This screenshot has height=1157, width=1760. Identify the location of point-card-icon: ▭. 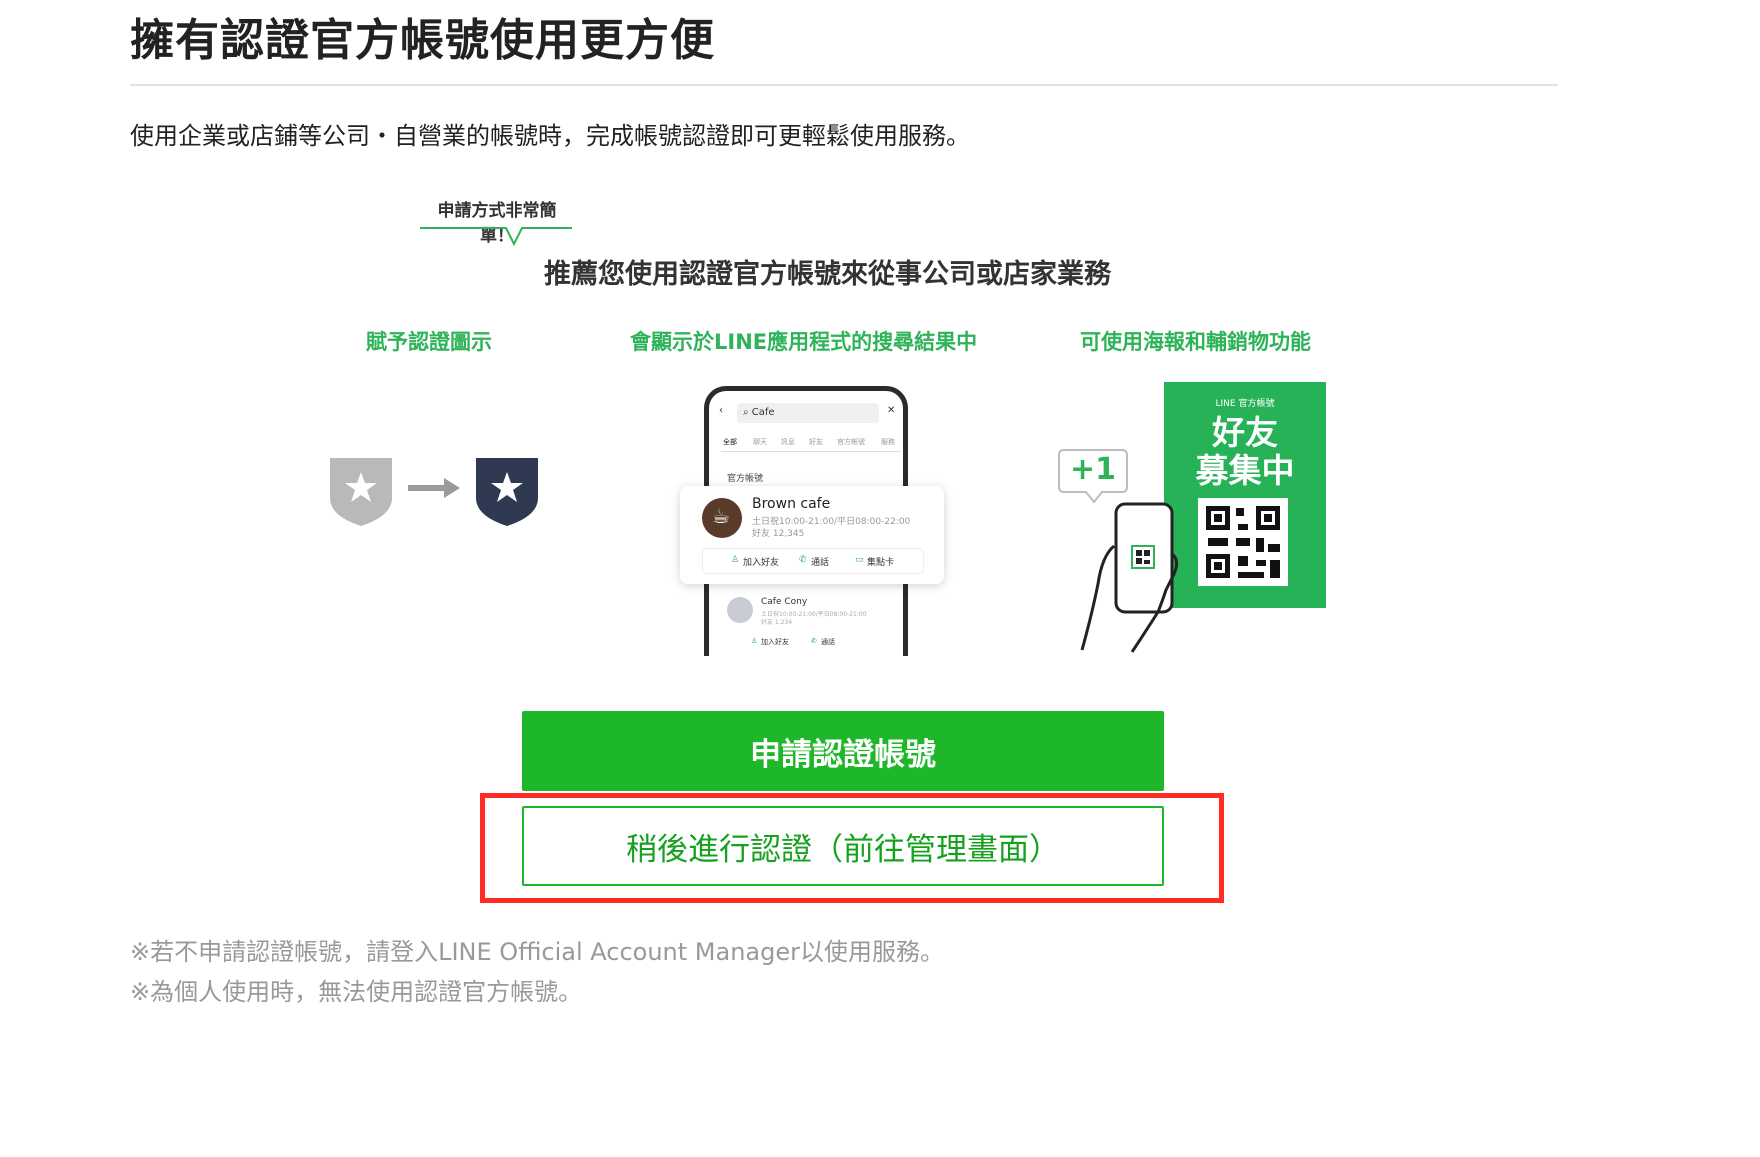
(859, 560).